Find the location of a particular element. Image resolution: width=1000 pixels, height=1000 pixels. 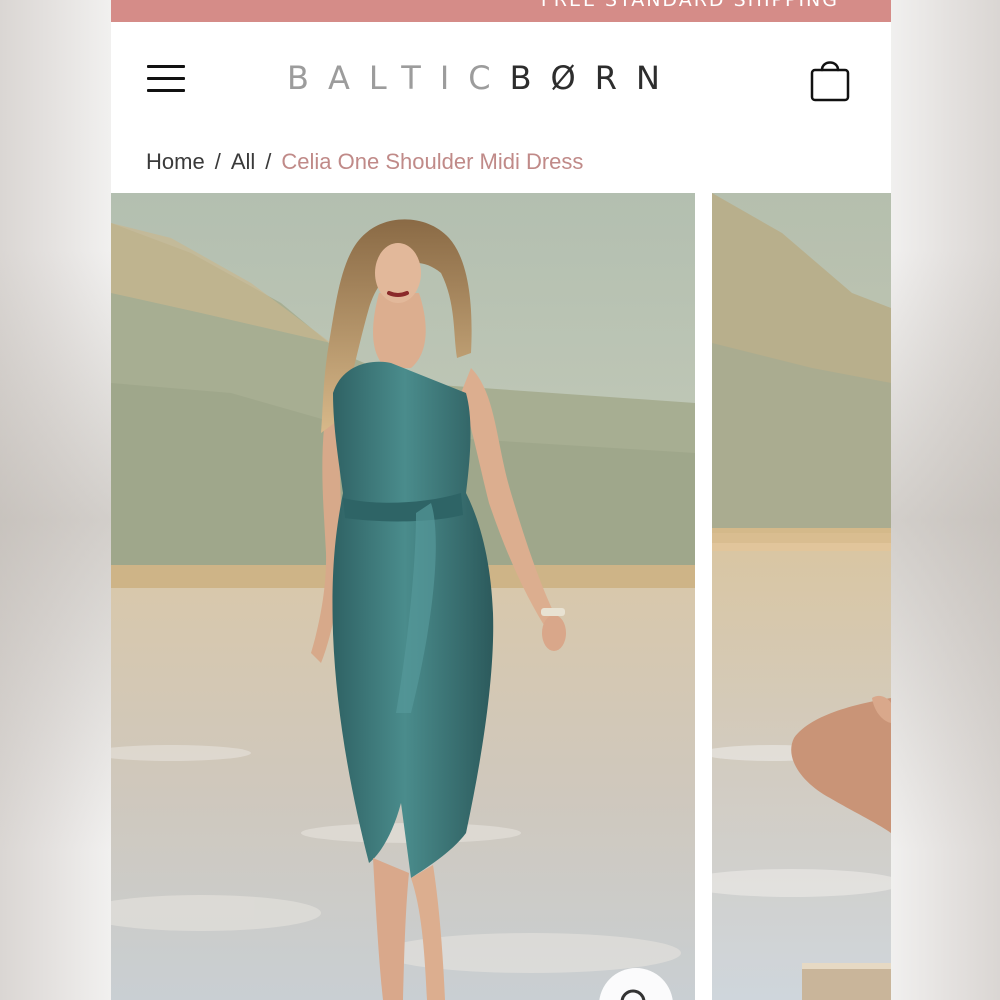

promo-banner: FREE STANDARD SHIPPING is located at coordinates (501, 11).